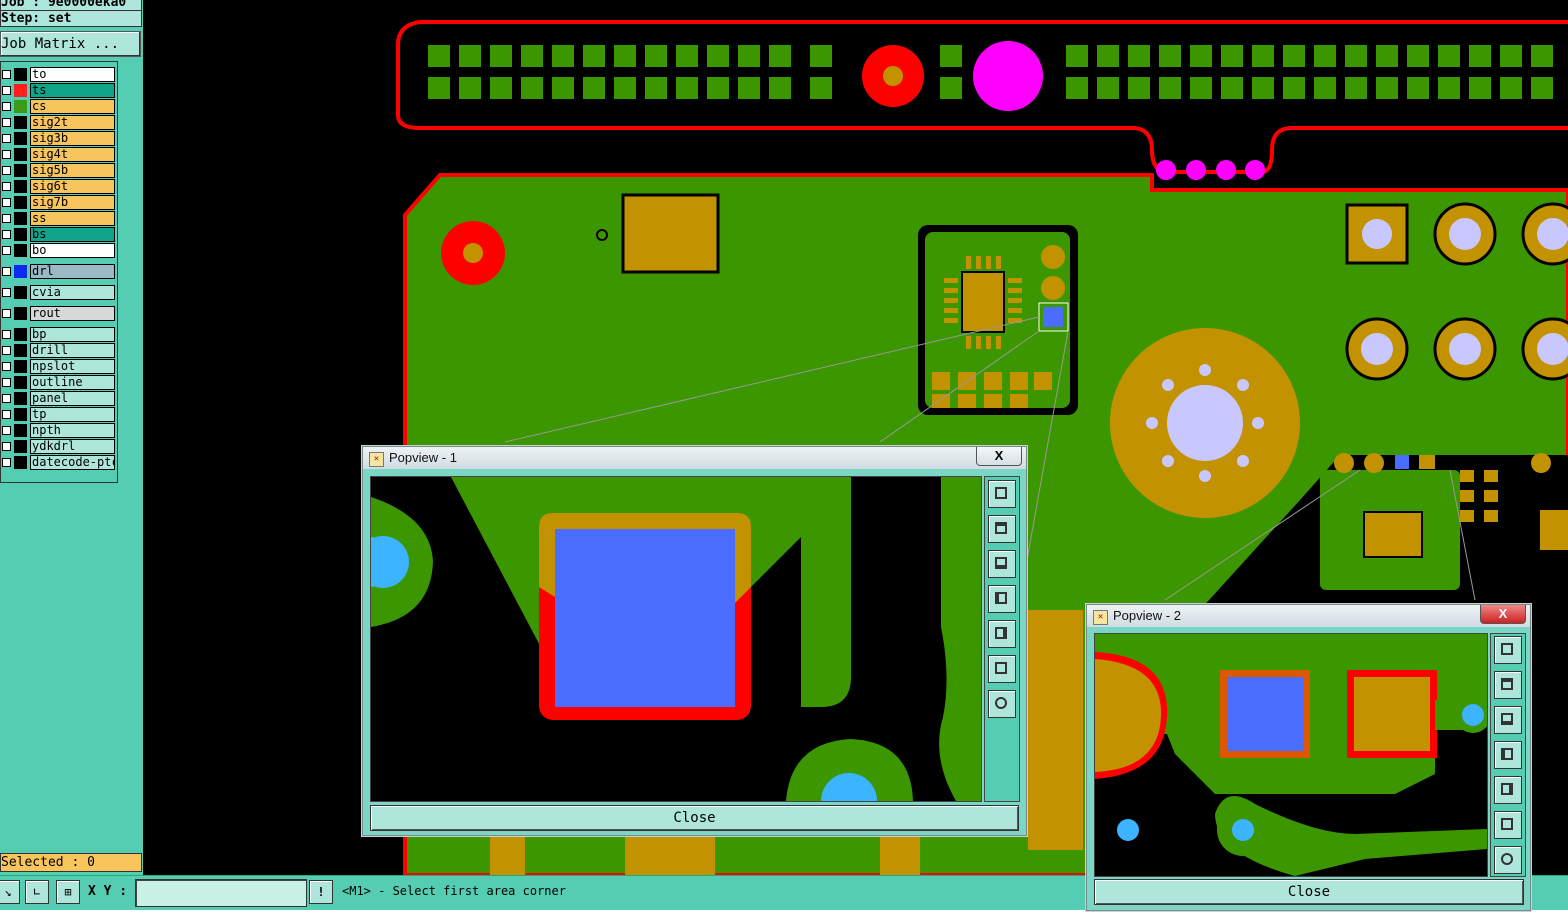  Describe the element at coordinates (68, 892) in the screenshot. I see `grid-snap-icon: ⊞` at that location.